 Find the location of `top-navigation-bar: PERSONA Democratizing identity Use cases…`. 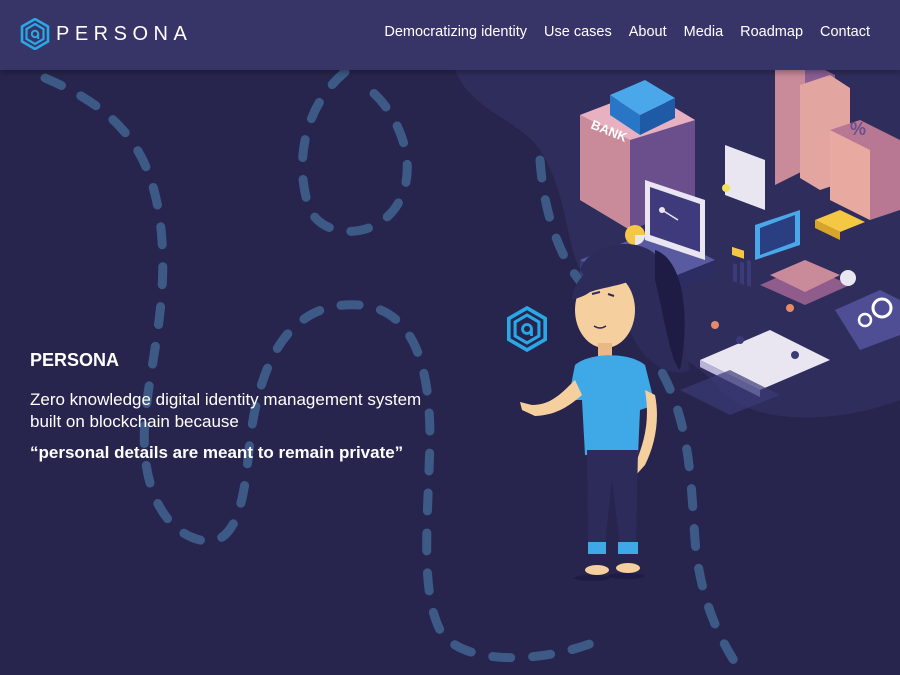

top-navigation-bar: PERSONA Democratizing identity Use cases… is located at coordinates (450, 35).